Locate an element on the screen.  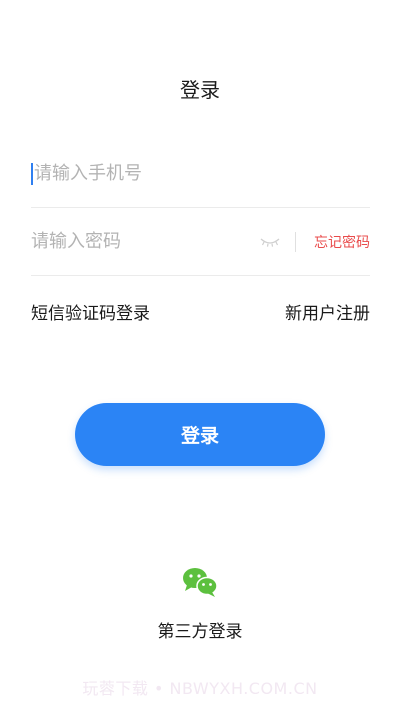
login-options: 短信验证码登录 新用户注册 is located at coordinates (200, 314).